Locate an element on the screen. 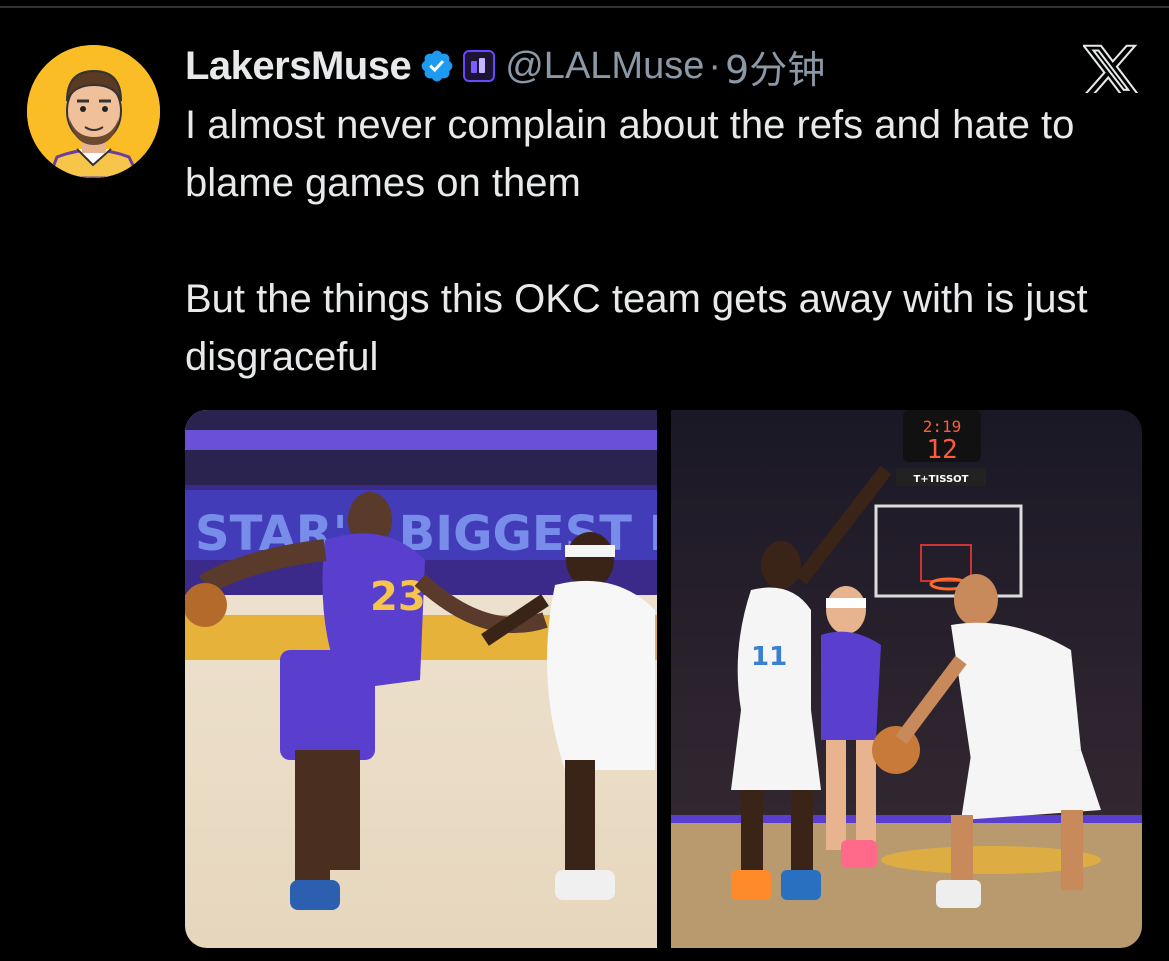 The image size is (1169, 961). shot-clock: 12 is located at coordinates (941, 450).